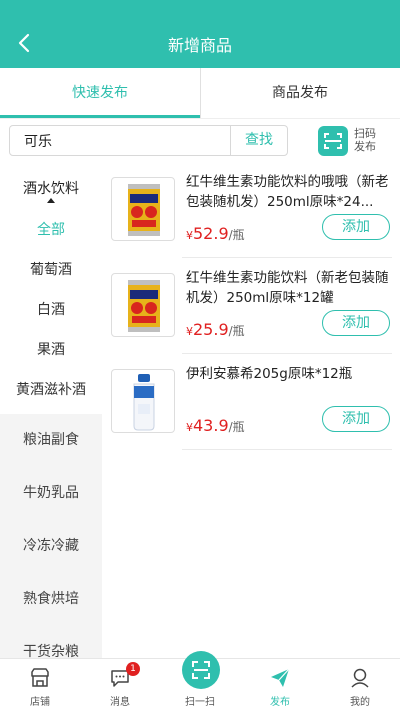 This screenshot has height=711, width=400. I want to click on nav-scan: 扫一扫, so click(200, 681).